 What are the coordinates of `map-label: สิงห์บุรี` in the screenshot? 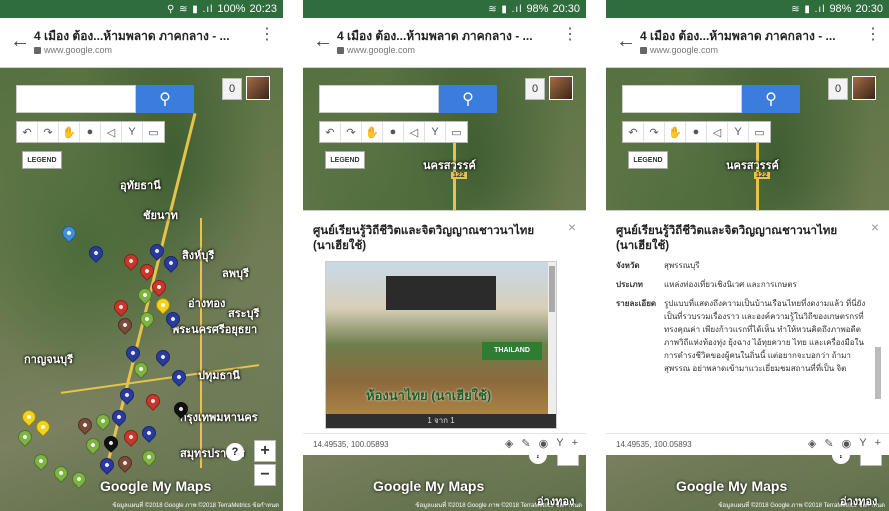 It's located at (198, 256).